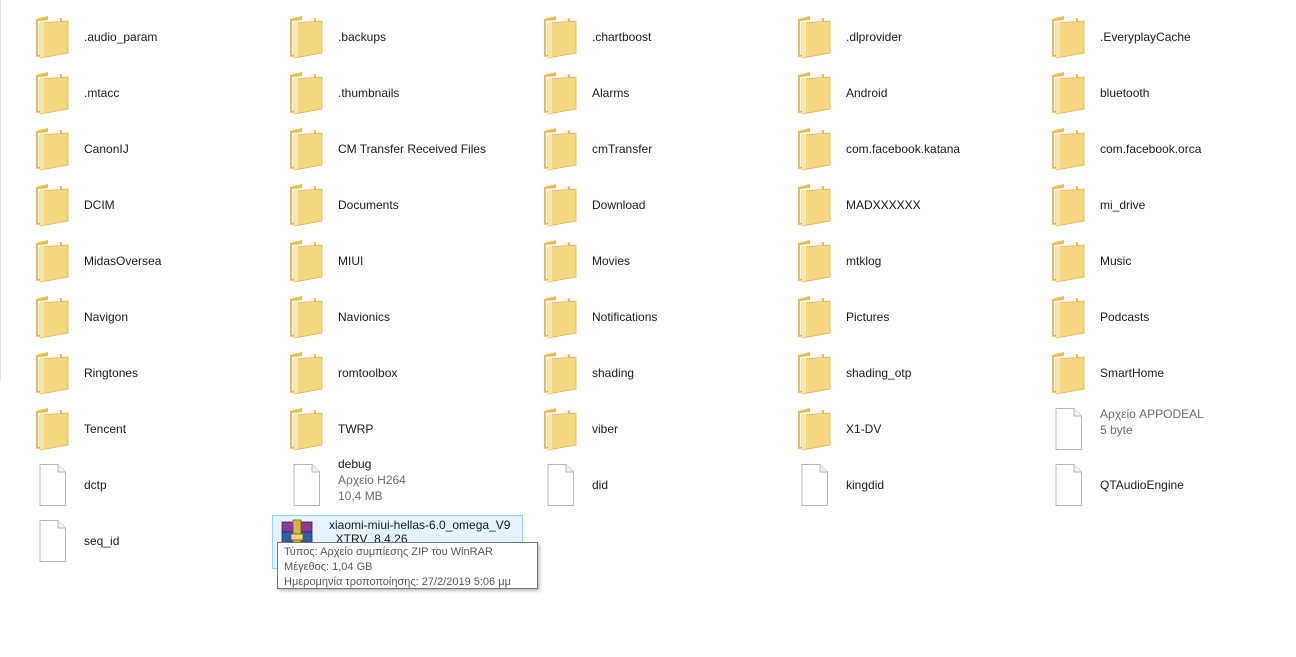  Describe the element at coordinates (1116, 430) in the screenshot. I see `item-detail: 5 byte` at that location.